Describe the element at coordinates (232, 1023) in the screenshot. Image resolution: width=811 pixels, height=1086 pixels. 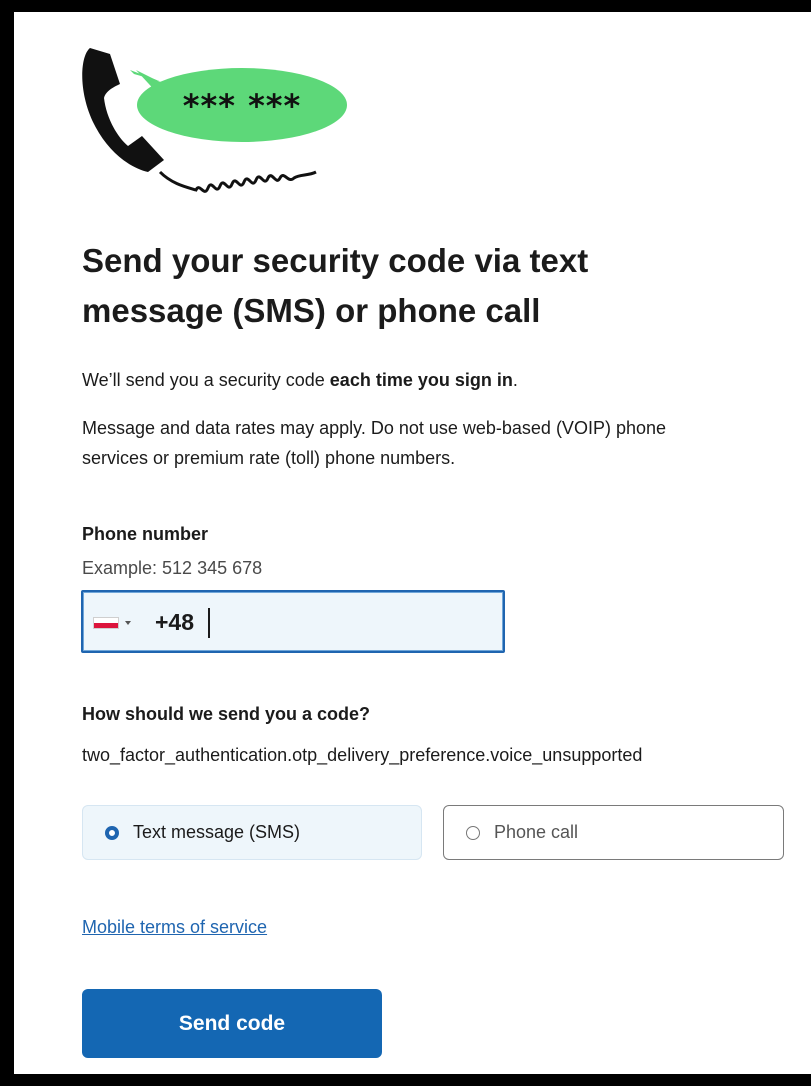
I see `send-code-button: Send code` at that location.